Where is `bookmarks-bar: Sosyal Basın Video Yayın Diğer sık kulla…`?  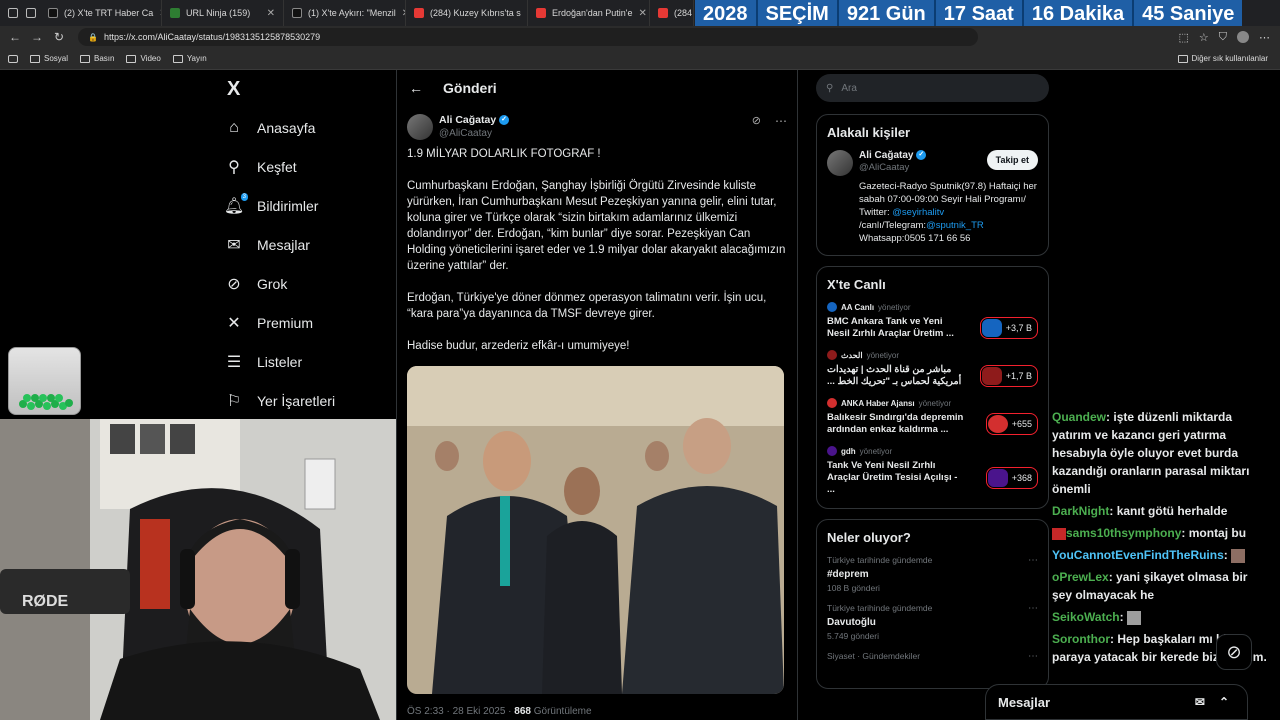 bookmarks-bar: Sosyal Basın Video Yayın Diğer sık kulla… is located at coordinates (640, 59).